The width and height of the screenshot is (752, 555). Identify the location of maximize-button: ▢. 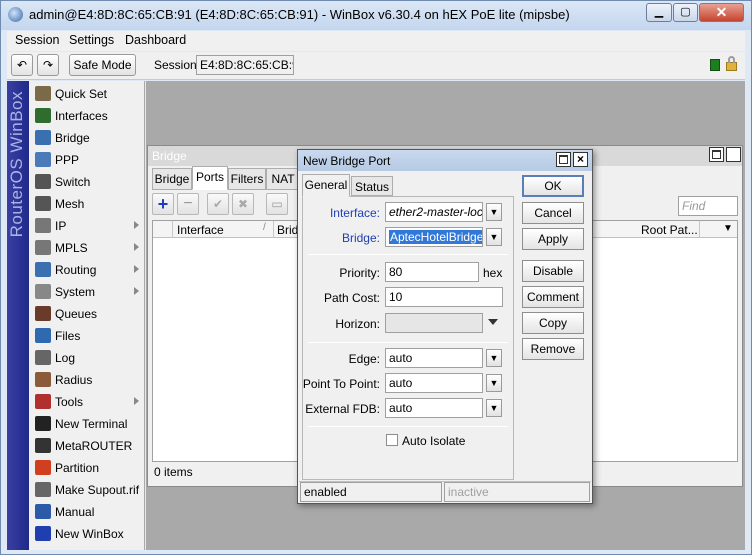
(685, 12).